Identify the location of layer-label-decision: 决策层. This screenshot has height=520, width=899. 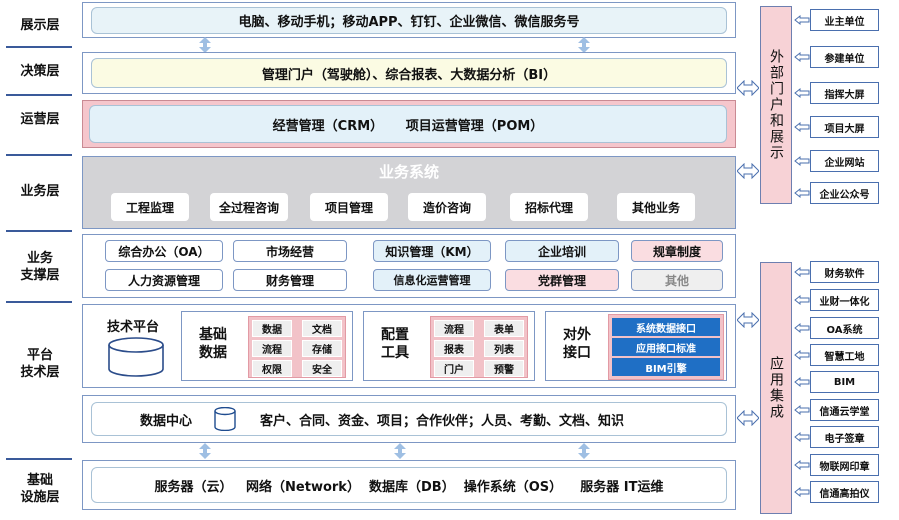
(40, 71).